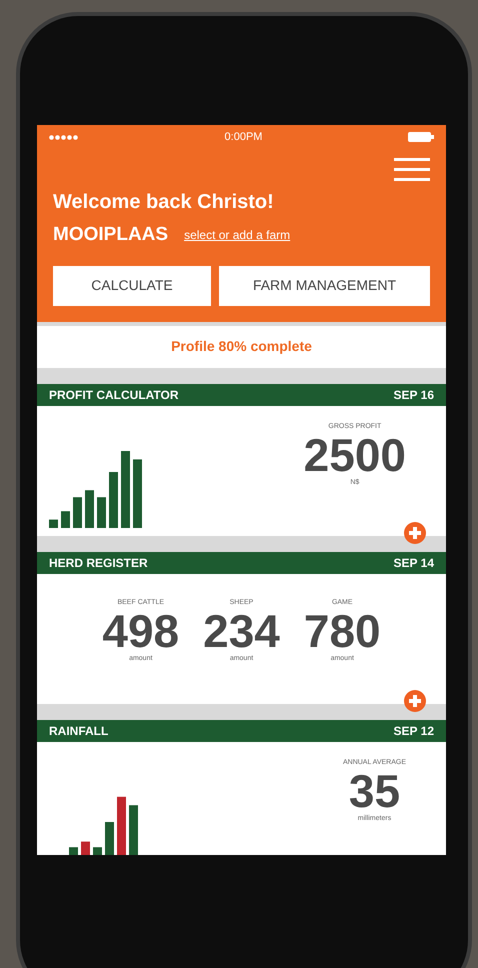 Image resolution: width=478 pixels, height=968 pixels. What do you see at coordinates (110, 235) in the screenshot?
I see `farm-name: MOOIPLAAS` at bounding box center [110, 235].